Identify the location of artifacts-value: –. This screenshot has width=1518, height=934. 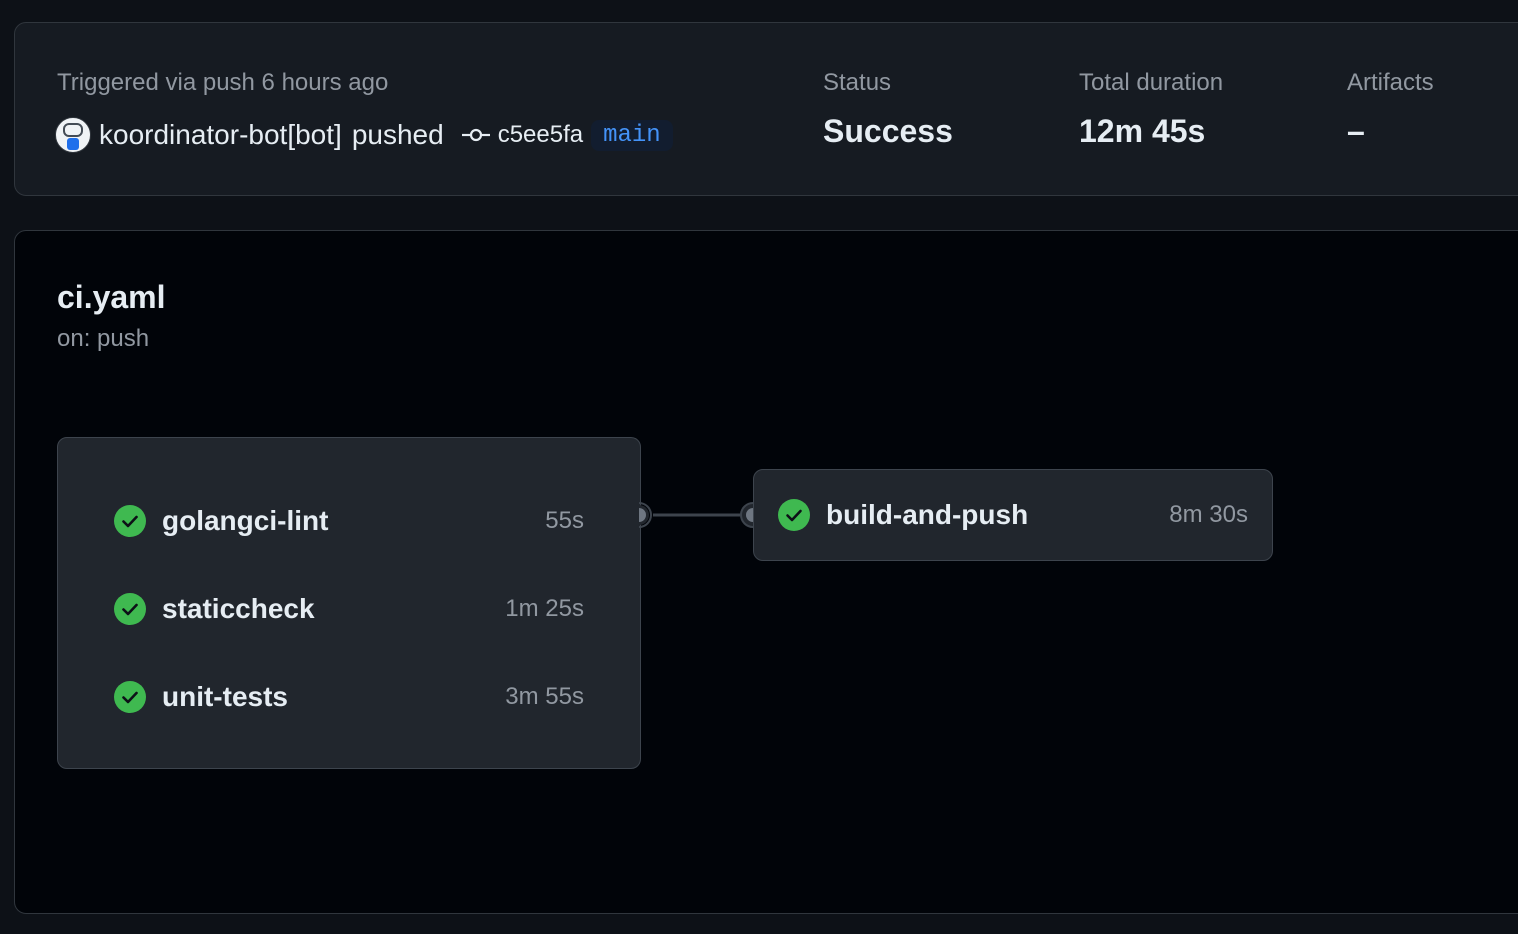
(1356, 131).